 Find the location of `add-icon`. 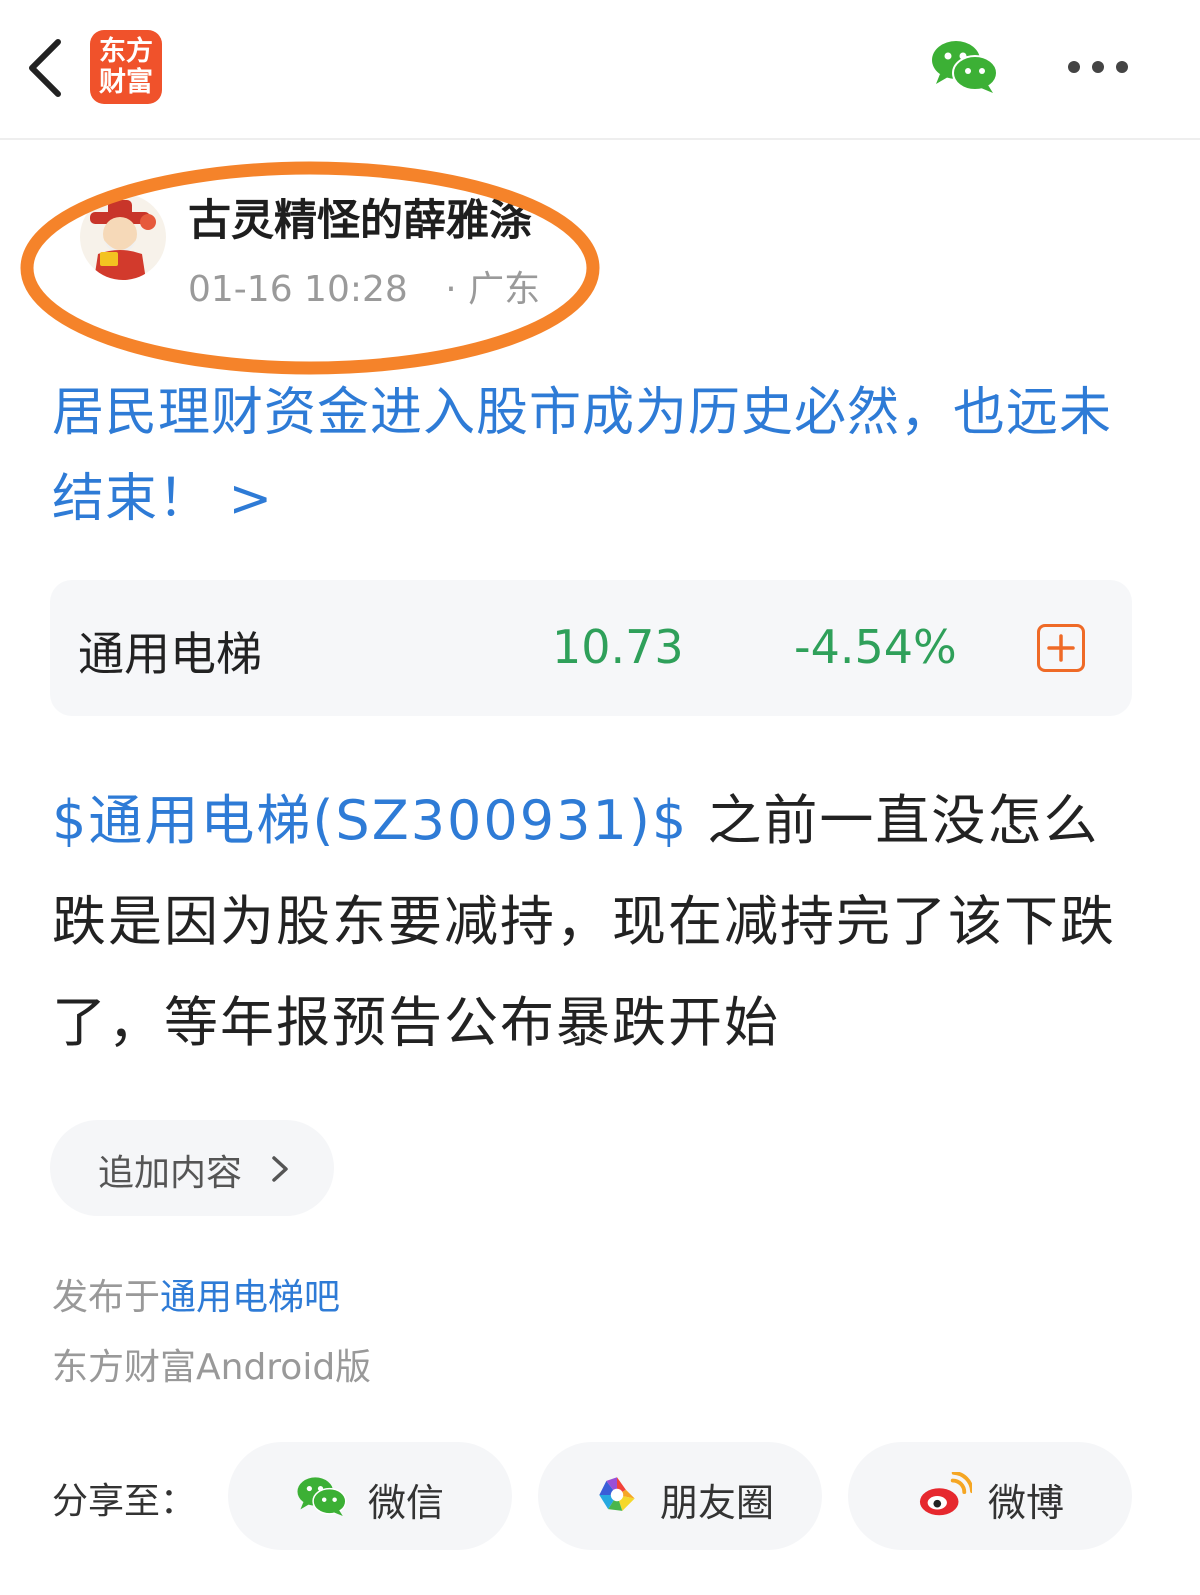

add-icon is located at coordinates (1061, 648).